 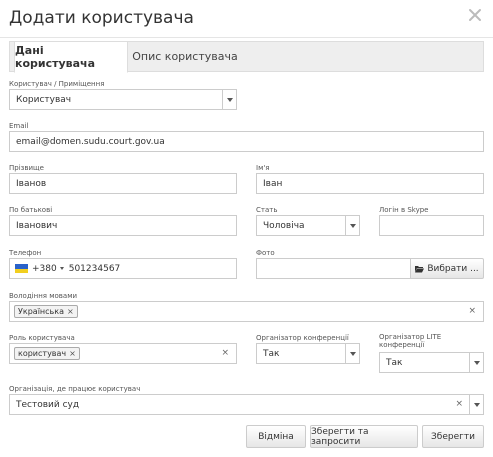 I want to click on first-name-label: Ім'я, so click(x=263, y=168).